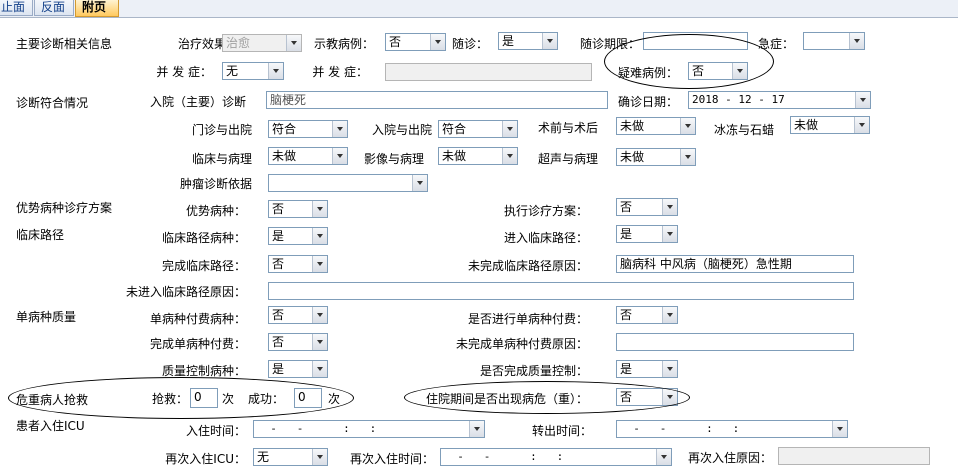 The image size is (958, 476). Describe the element at coordinates (656, 126) in the screenshot. I see `preop-postop-select: 未做` at that location.